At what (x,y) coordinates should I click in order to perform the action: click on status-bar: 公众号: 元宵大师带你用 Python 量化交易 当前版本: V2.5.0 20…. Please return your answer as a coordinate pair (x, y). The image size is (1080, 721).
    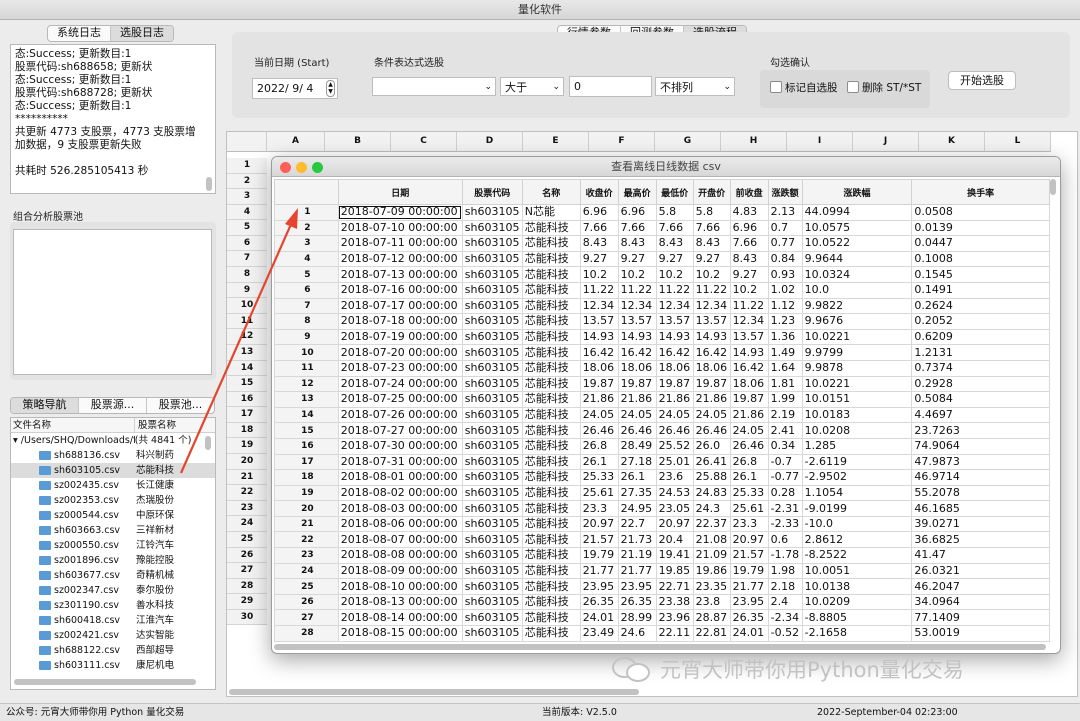
    Looking at the image, I should click on (540, 712).